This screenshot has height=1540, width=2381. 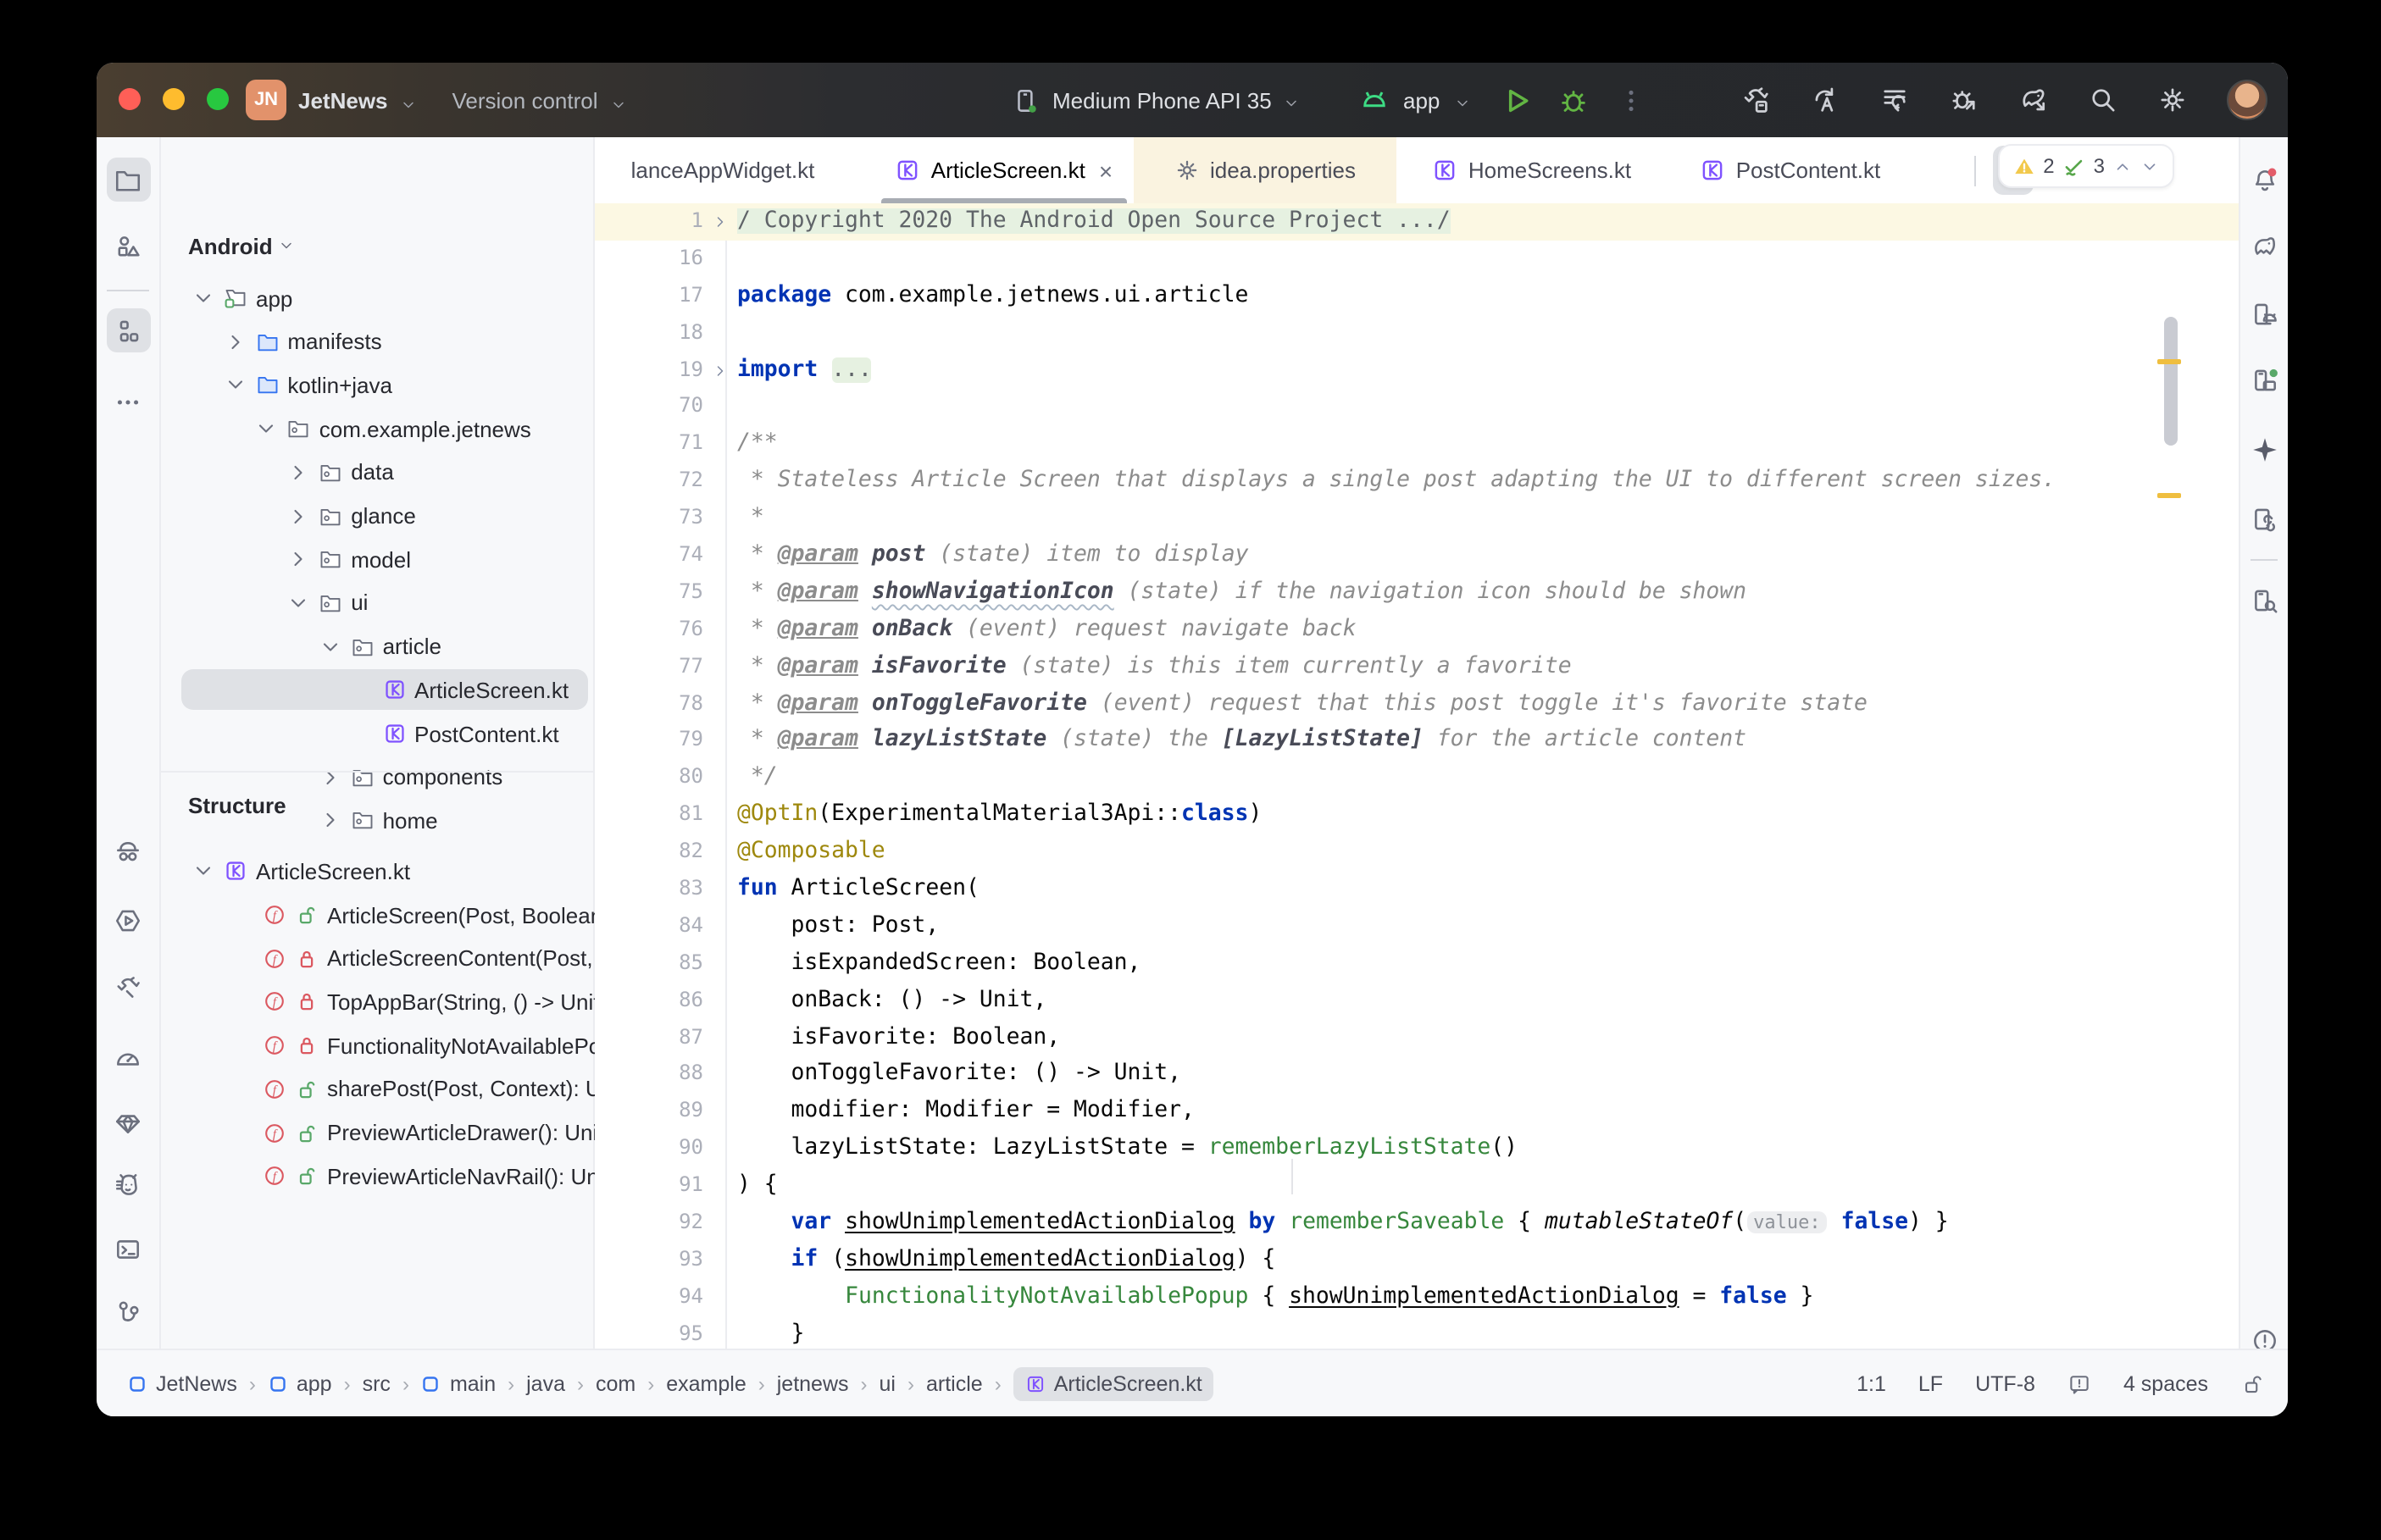 I want to click on code-line-89: 89 modifier: Modifier = Modifier,, so click(x=1417, y=1112).